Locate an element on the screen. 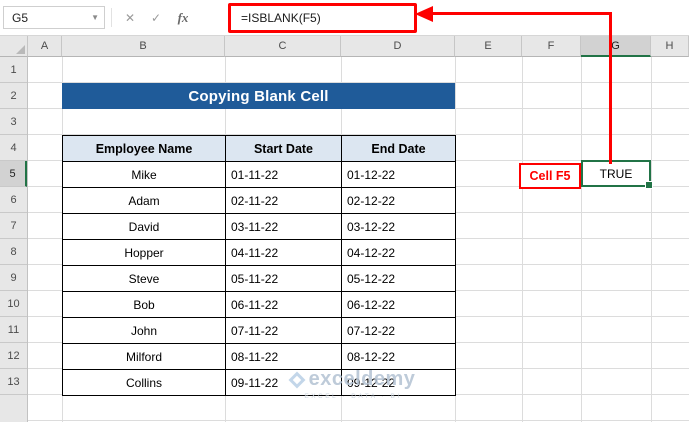  table-row: David 03-11-22 03-12-22 is located at coordinates (259, 226).